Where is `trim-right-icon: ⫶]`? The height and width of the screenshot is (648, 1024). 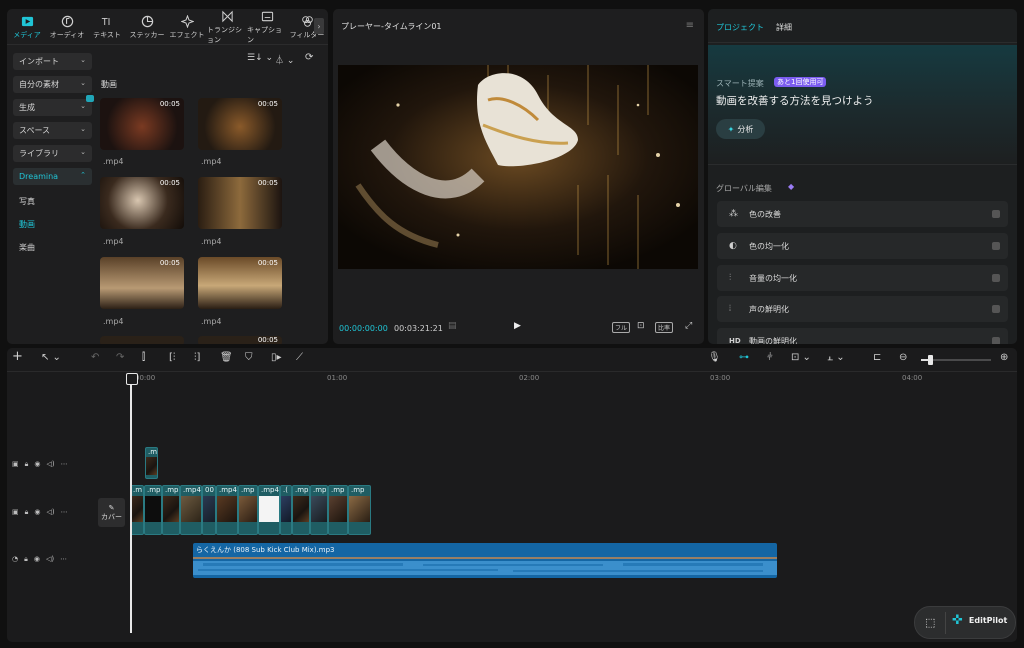
trim-right-icon: ⫶] is located at coordinates (197, 357).